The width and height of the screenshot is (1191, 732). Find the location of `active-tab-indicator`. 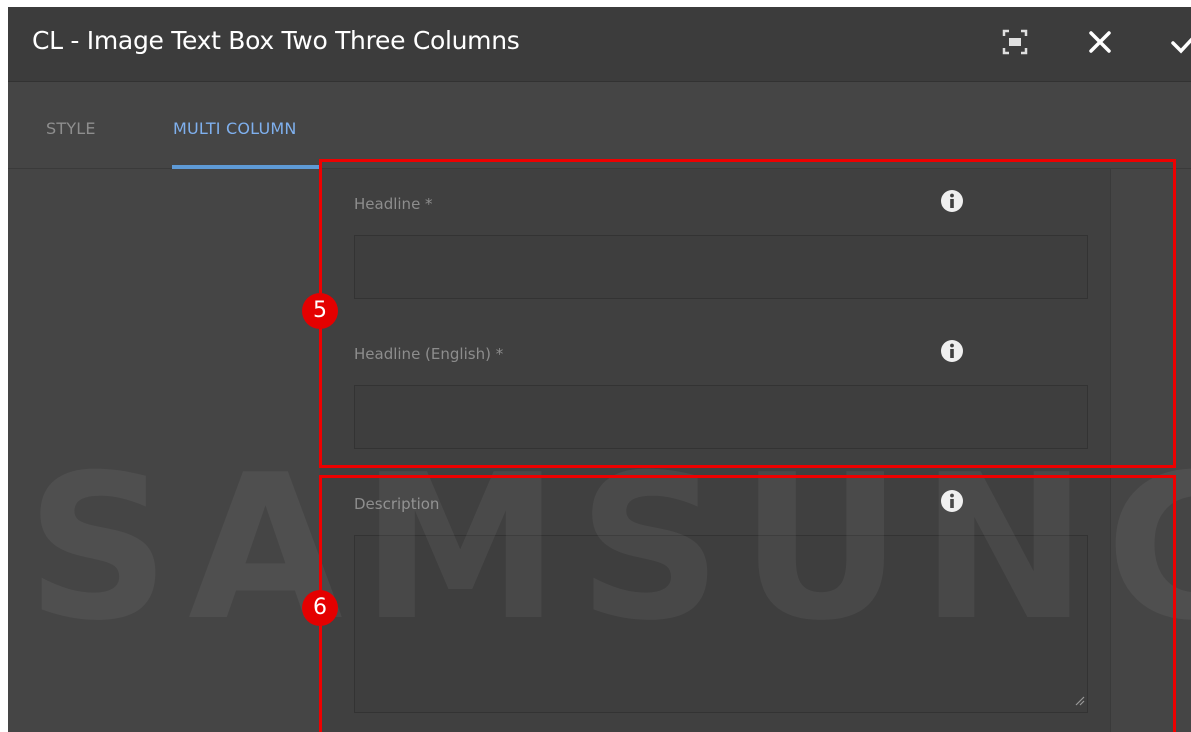

active-tab-indicator is located at coordinates (246, 167).